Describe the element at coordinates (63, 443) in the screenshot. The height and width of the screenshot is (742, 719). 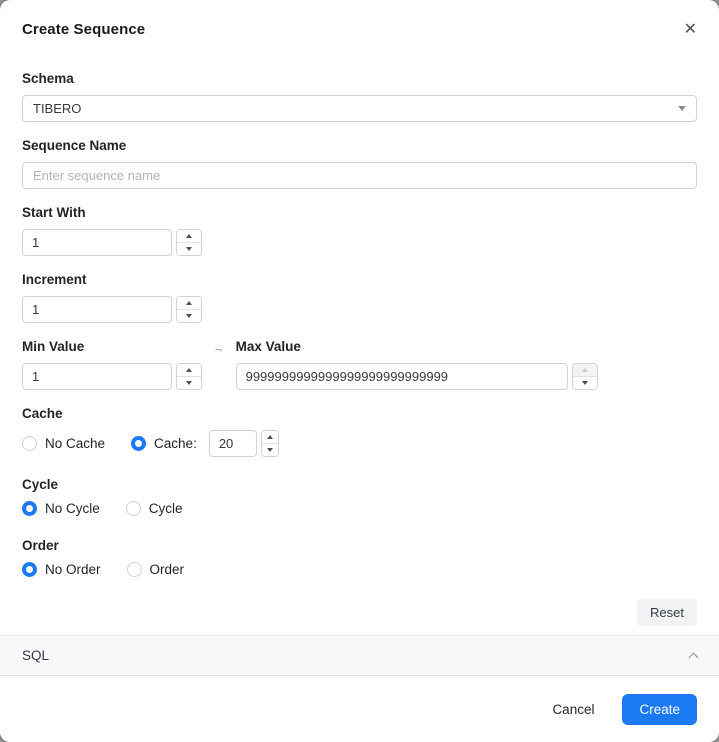
I see `radio-option-no-cache: No Cache` at that location.